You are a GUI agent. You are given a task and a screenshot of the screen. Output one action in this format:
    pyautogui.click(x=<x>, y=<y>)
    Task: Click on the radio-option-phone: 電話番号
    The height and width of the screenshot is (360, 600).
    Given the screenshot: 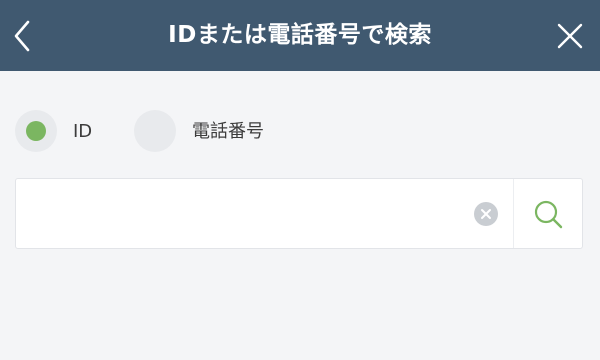 What is the action you would take?
    pyautogui.click(x=214, y=132)
    